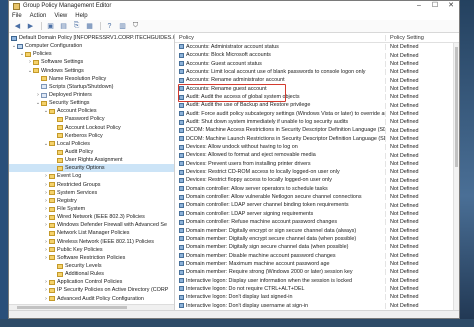  I want to click on tree-item: › Registry, so click(91, 201).